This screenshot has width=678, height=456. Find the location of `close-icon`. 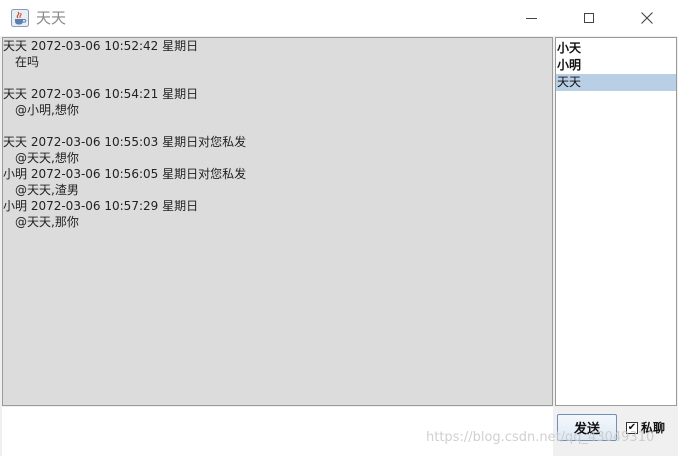

close-icon is located at coordinates (647, 18).